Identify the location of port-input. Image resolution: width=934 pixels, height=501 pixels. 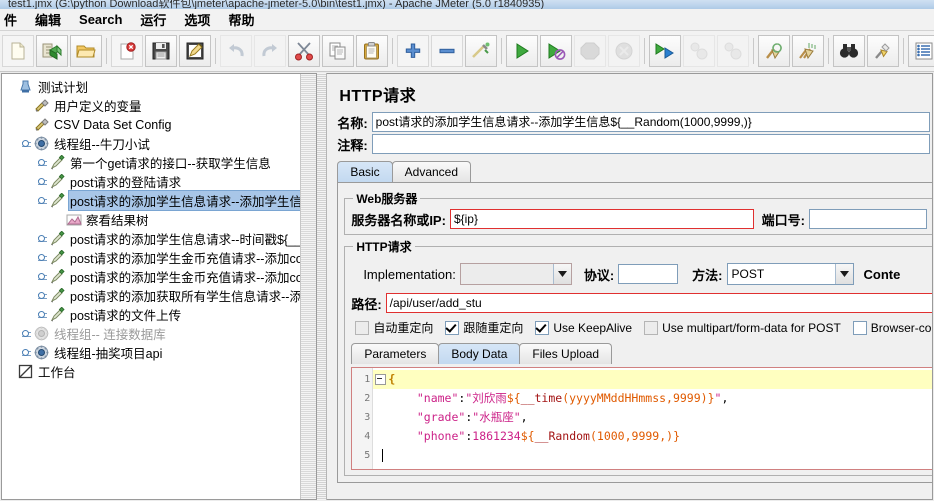
(868, 219).